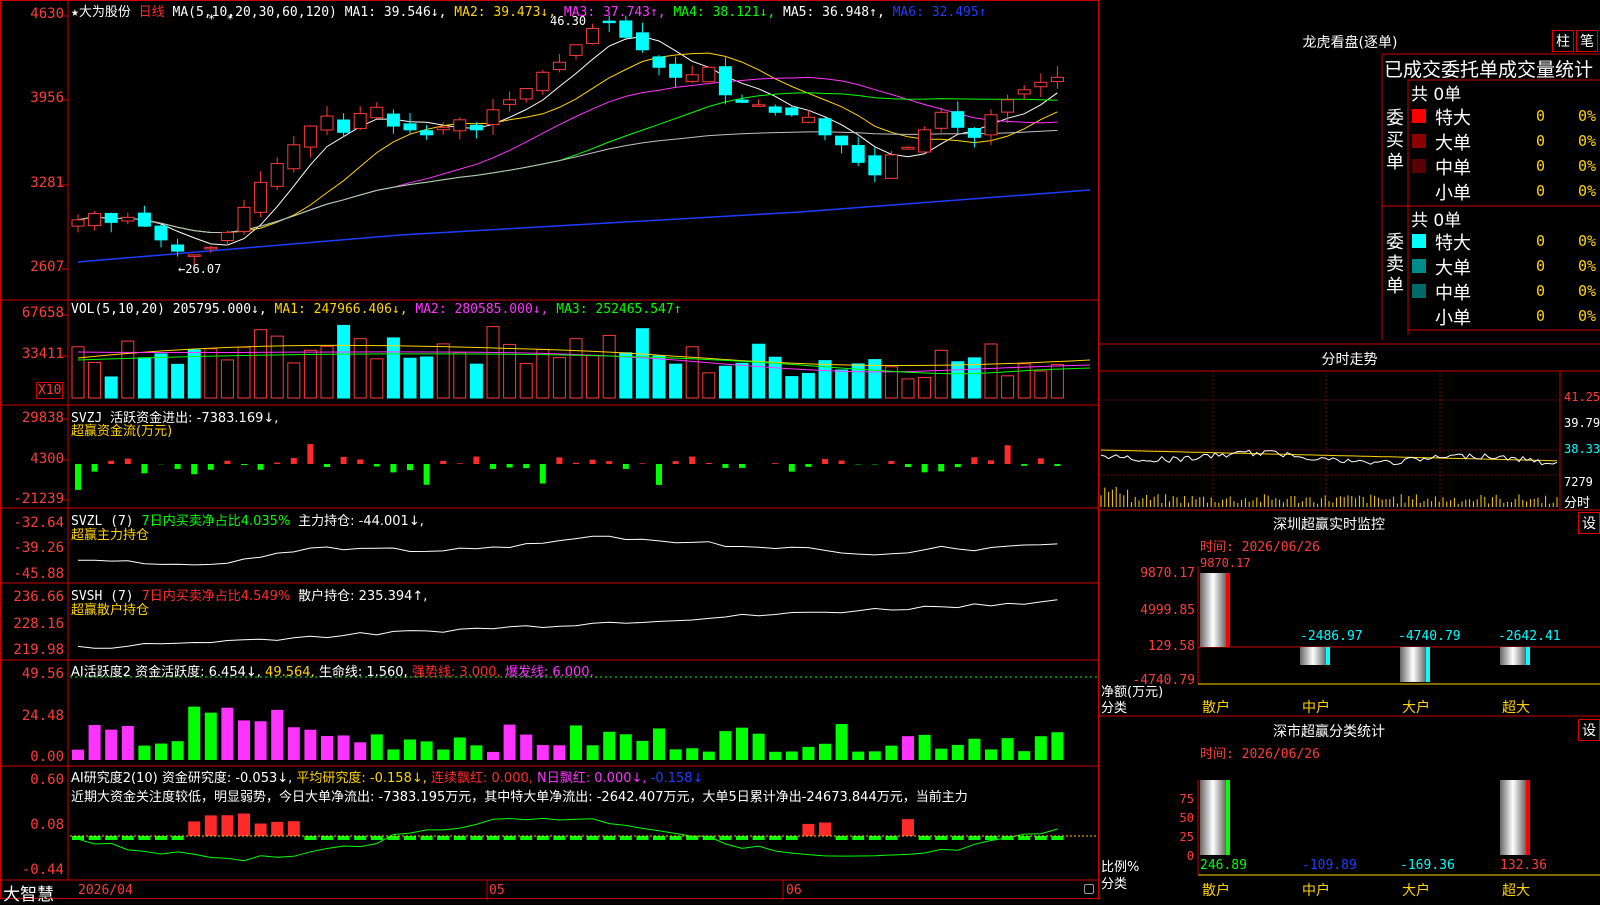  I want to click on super-ratio-bar, so click(1513, 817).